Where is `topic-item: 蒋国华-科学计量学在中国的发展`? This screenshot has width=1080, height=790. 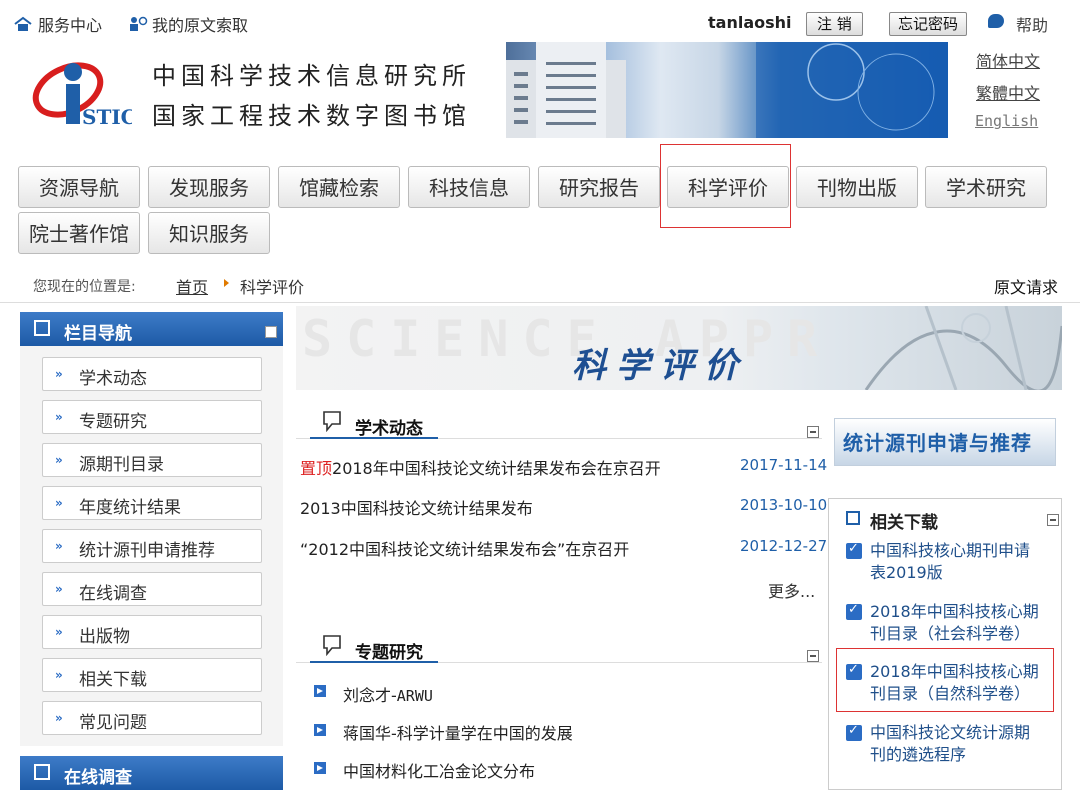 topic-item: 蒋国华-科学计量学在中国的发展 is located at coordinates (458, 732).